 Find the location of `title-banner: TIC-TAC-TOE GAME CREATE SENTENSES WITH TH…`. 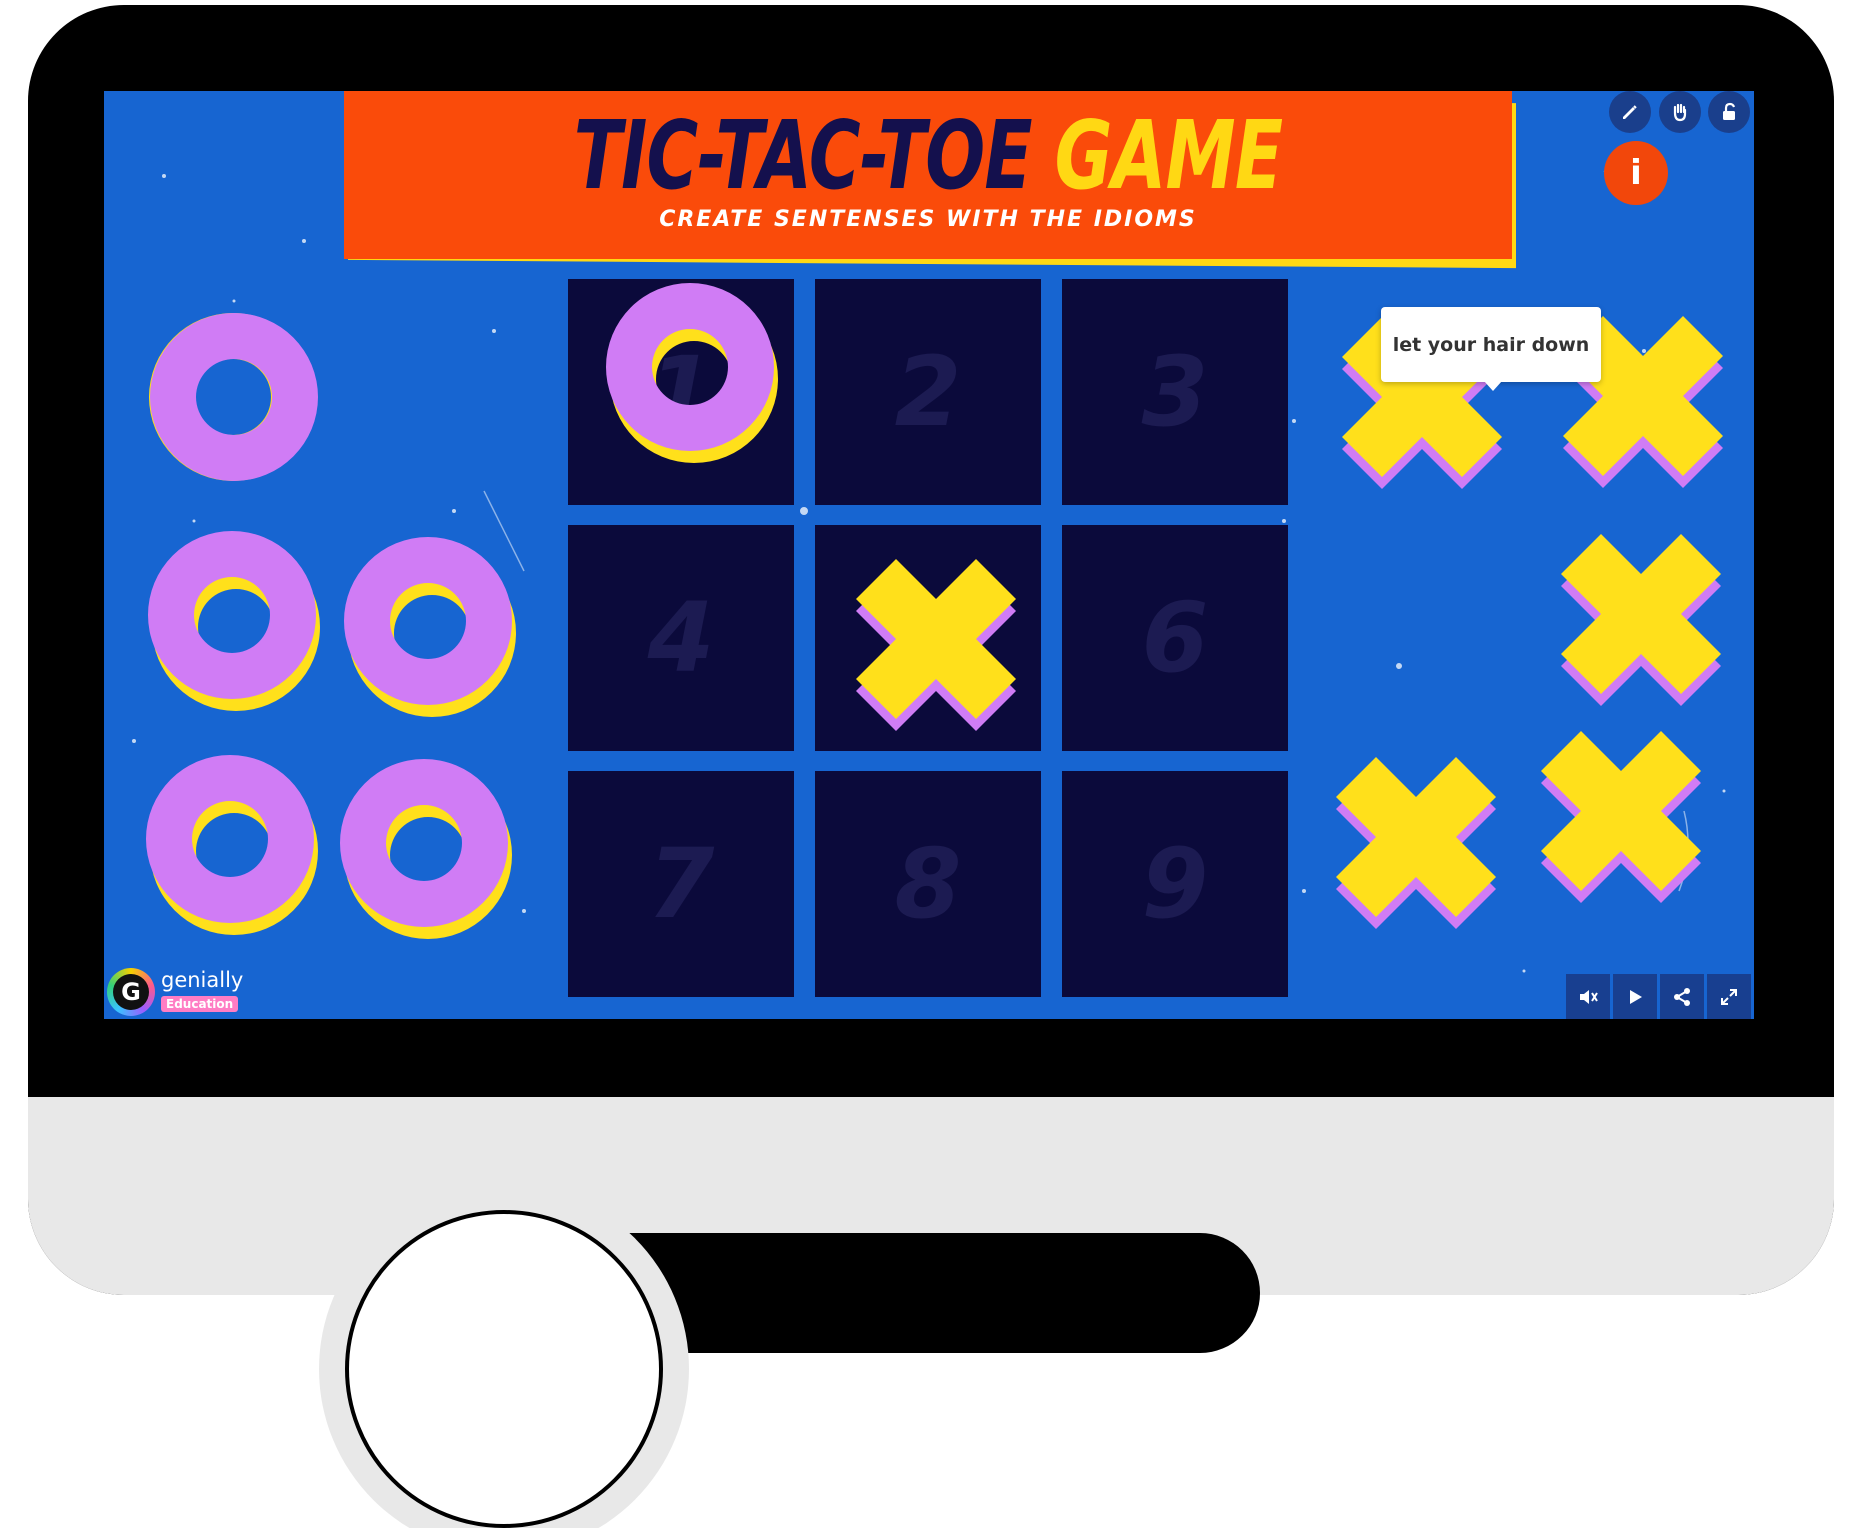

title-banner: TIC-TAC-TOE GAME CREATE SENTENSES WITH TH… is located at coordinates (928, 175).